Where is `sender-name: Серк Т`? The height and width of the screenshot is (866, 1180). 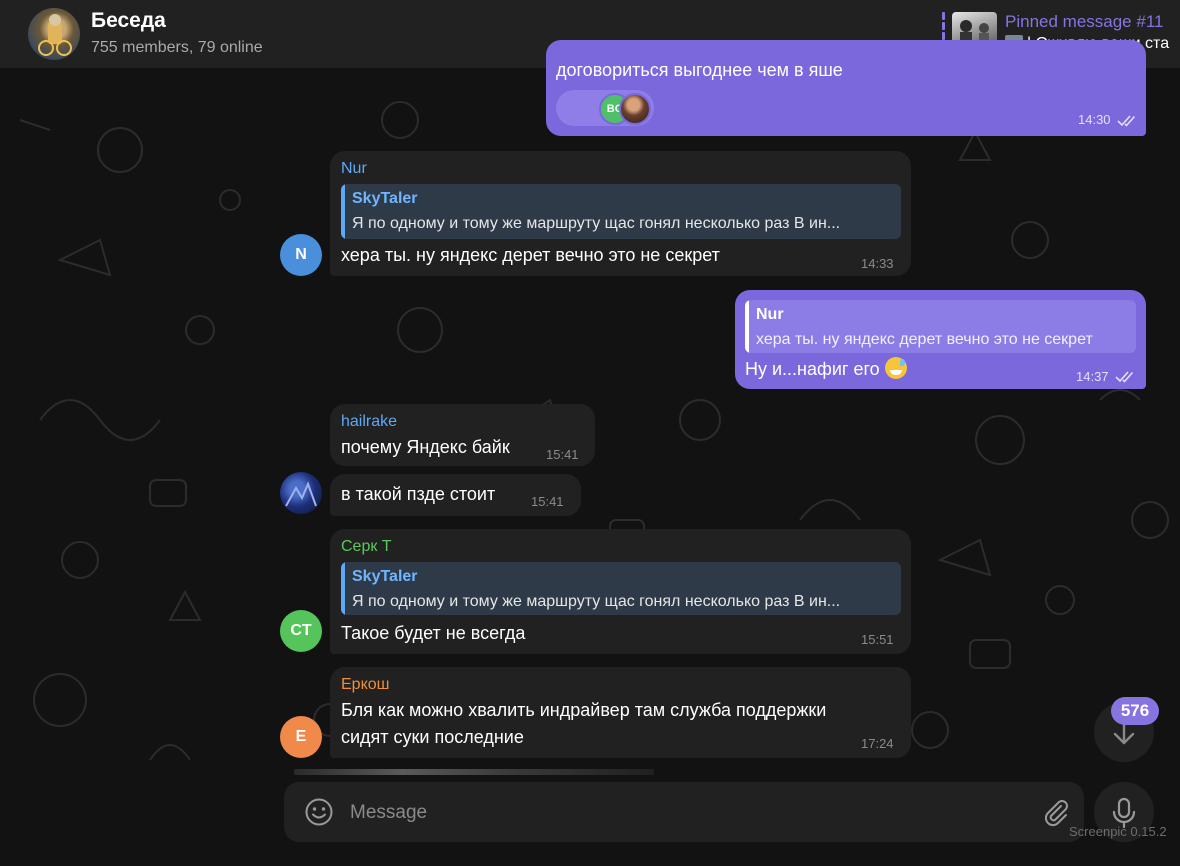
sender-name: Серк Т is located at coordinates (366, 547).